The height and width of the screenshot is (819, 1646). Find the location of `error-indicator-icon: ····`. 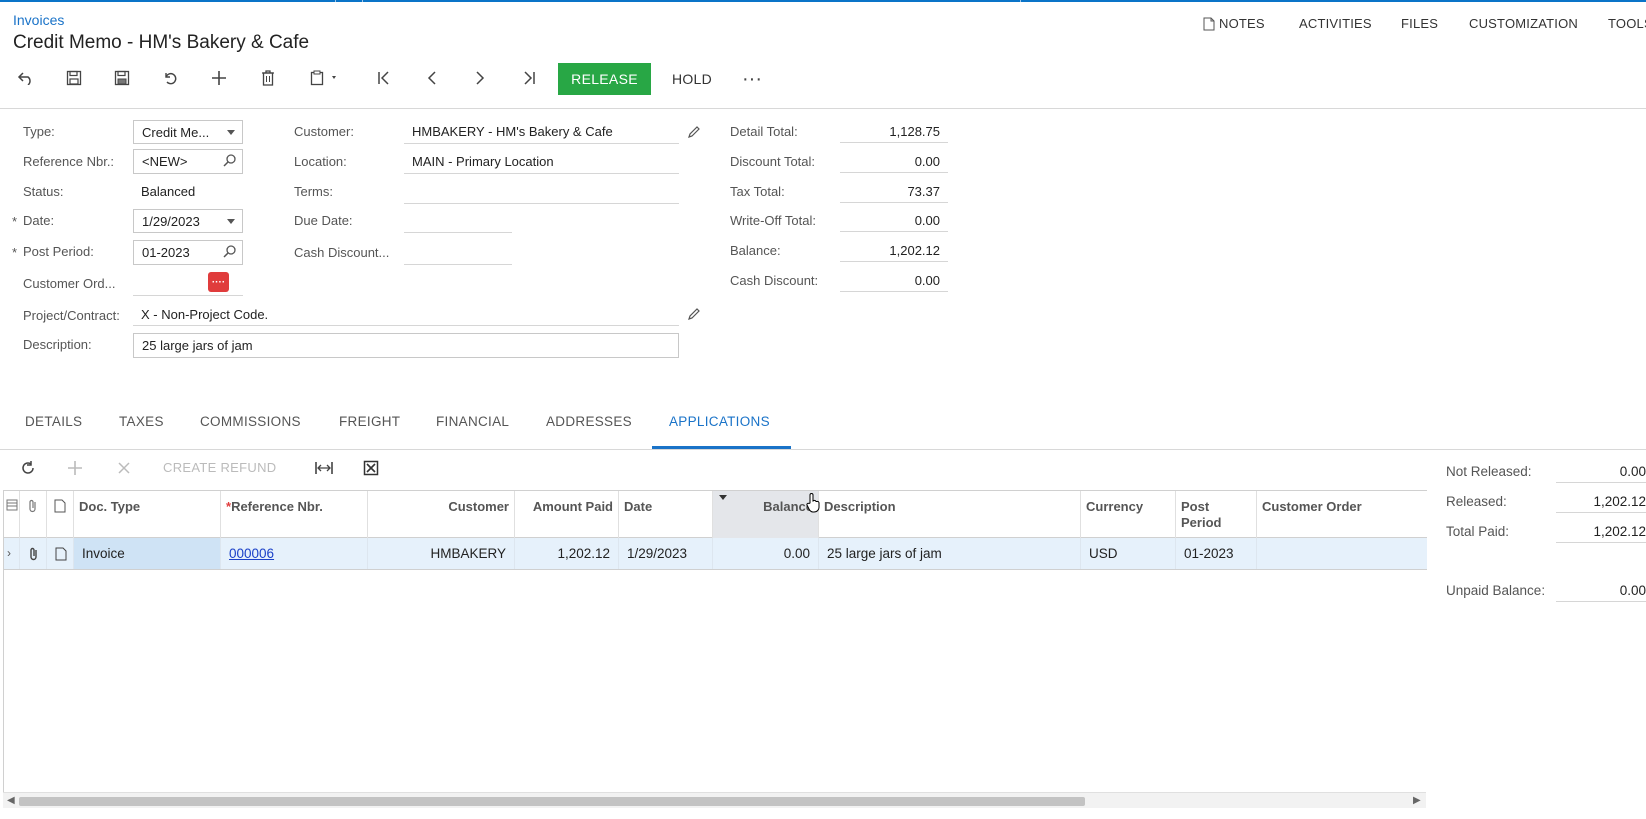

error-indicator-icon: ···· is located at coordinates (218, 282).